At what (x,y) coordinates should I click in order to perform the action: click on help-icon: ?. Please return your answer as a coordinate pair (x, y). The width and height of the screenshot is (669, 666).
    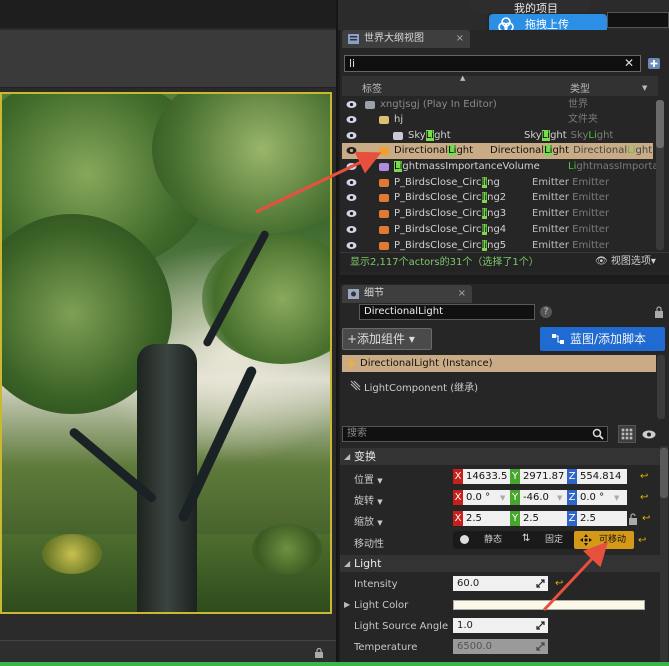
    Looking at the image, I should click on (546, 312).